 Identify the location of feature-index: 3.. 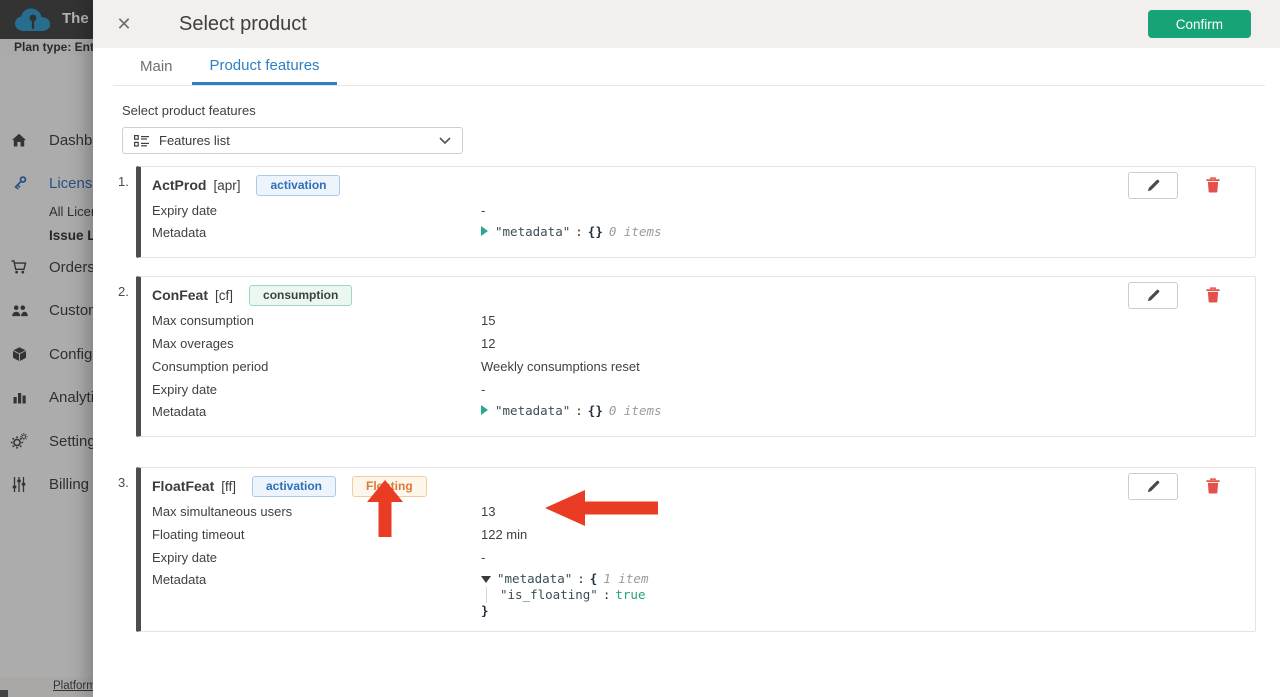
(123, 482).